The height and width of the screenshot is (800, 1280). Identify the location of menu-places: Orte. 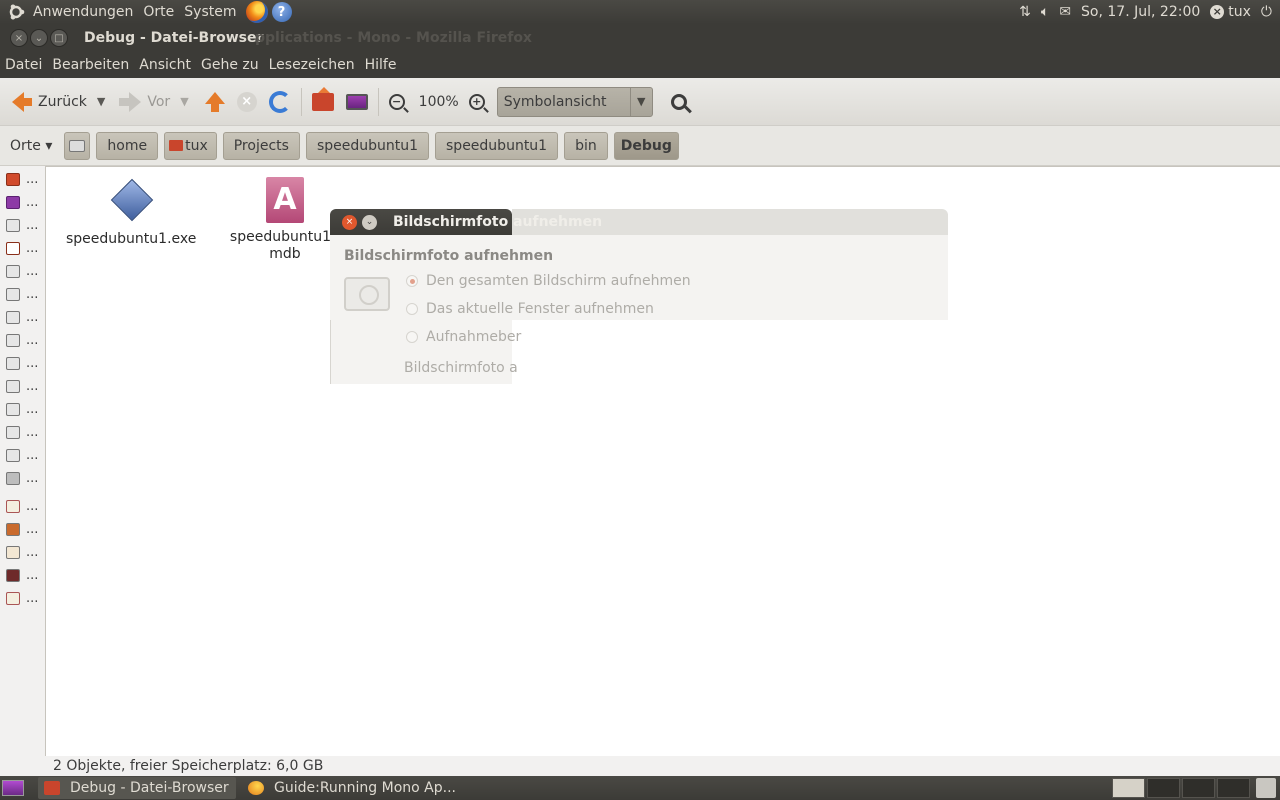
(158, 12).